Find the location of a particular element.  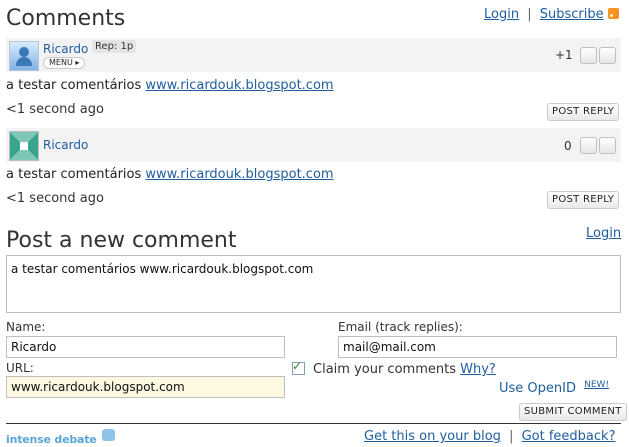

name-label: Name: is located at coordinates (26, 327).